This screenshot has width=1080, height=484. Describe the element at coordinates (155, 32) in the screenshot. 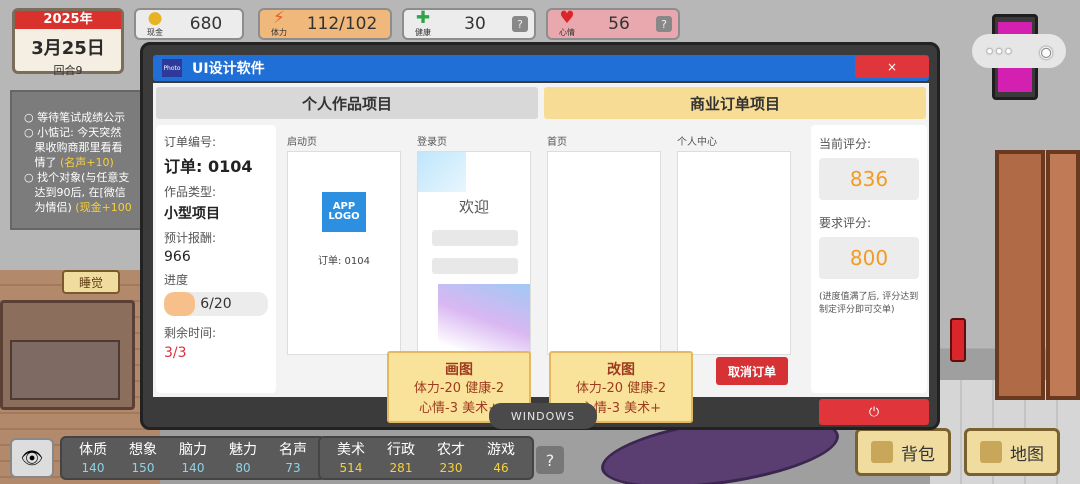

I see `cash-label: 现金` at that location.